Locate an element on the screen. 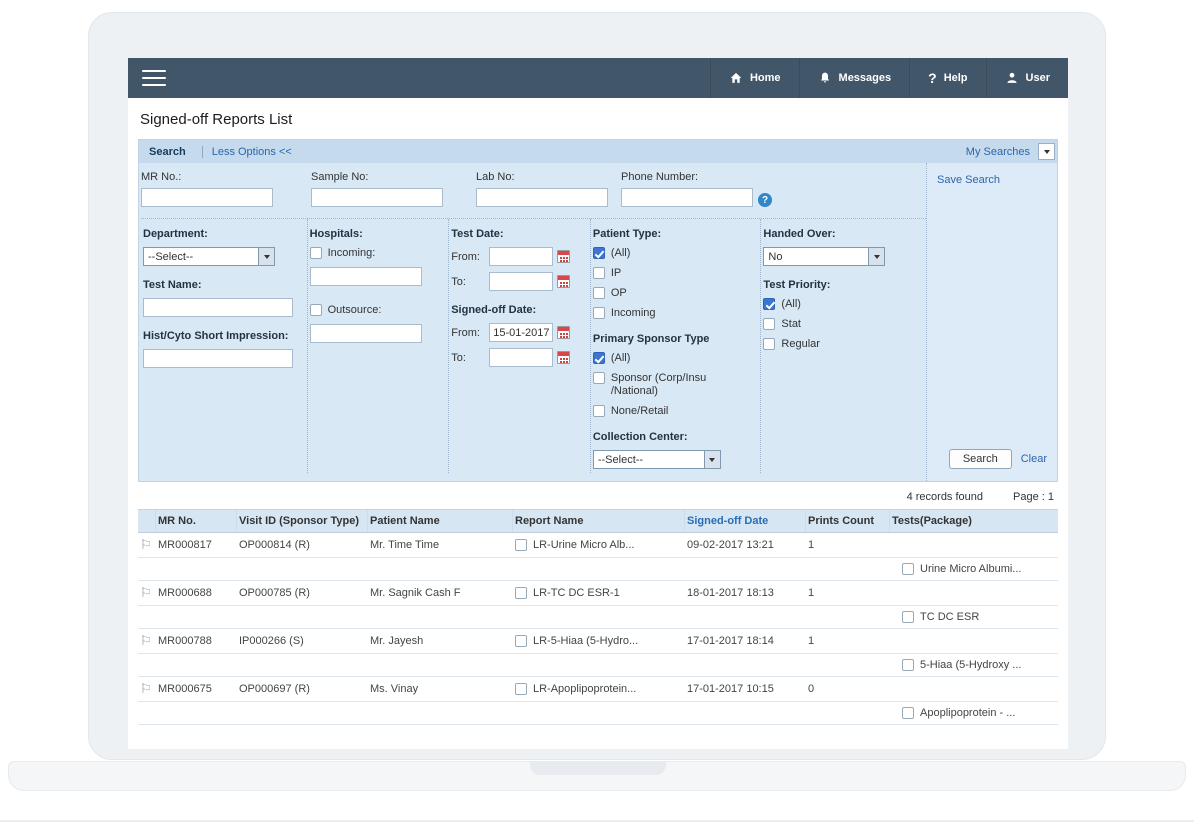 This screenshot has width=1194, height=828. col-signed-off-date: Signed-off Date is located at coordinates (745, 521).